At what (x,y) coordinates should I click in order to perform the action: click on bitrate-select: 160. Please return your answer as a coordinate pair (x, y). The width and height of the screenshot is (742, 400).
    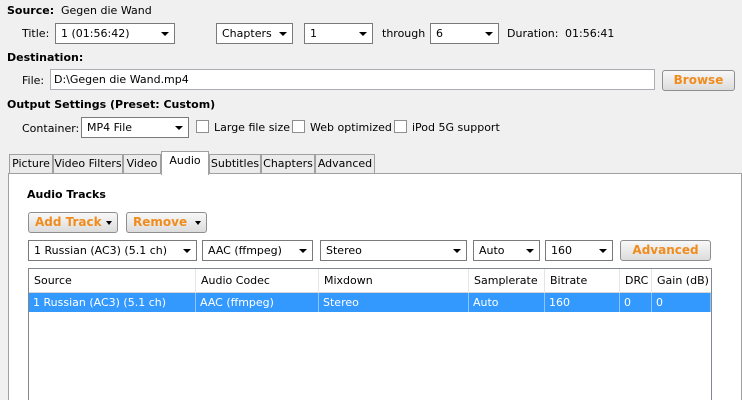
    Looking at the image, I should click on (579, 250).